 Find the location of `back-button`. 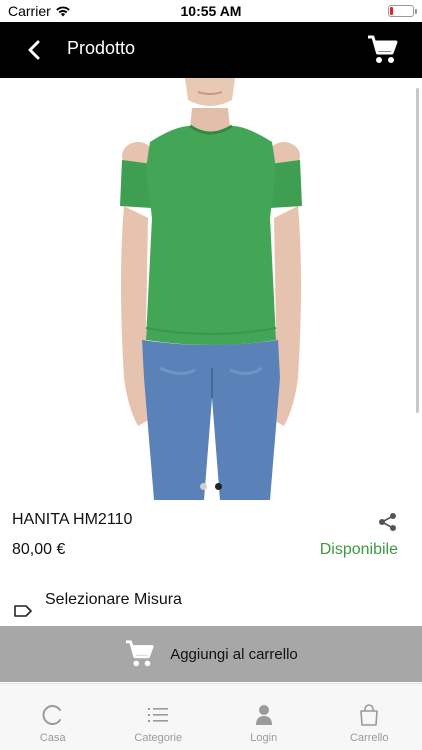

back-button is located at coordinates (34, 50).